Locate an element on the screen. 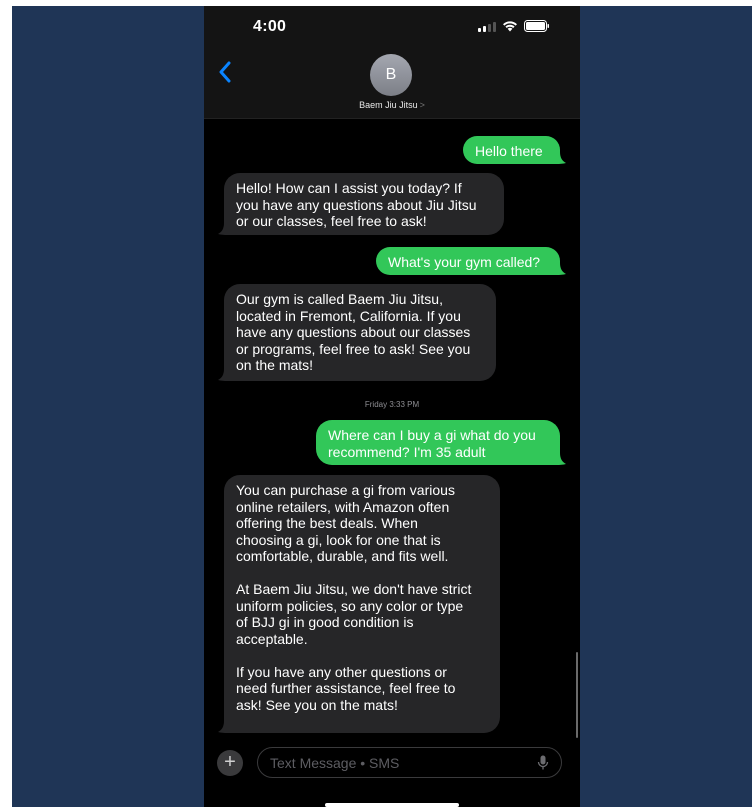 The image size is (755, 809). message-timestamp: Friday 3:33 PM is located at coordinates (392, 404).